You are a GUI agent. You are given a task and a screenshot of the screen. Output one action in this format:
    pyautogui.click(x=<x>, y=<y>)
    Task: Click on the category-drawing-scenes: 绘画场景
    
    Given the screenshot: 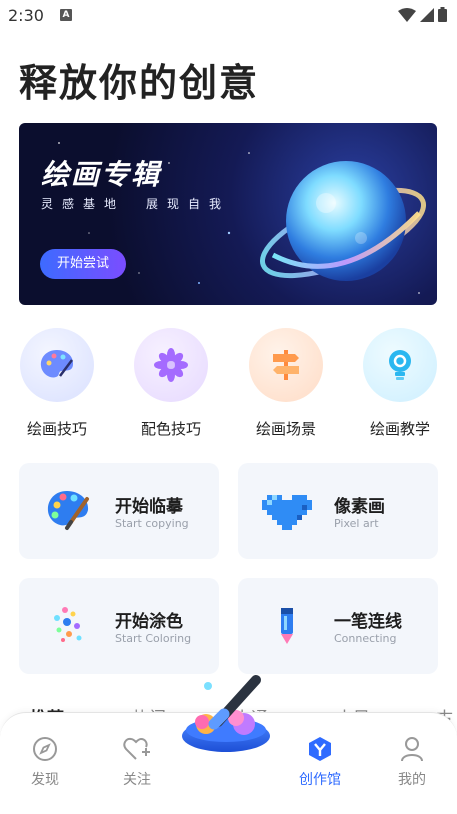 What is the action you would take?
    pyautogui.click(x=286, y=383)
    